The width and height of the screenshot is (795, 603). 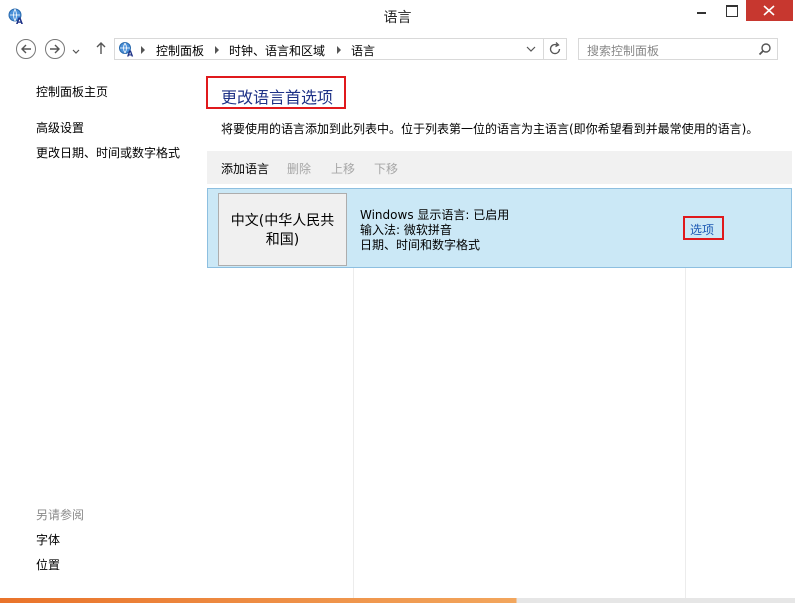 I want to click on recent-locations-chevron-icon, so click(x=76, y=51).